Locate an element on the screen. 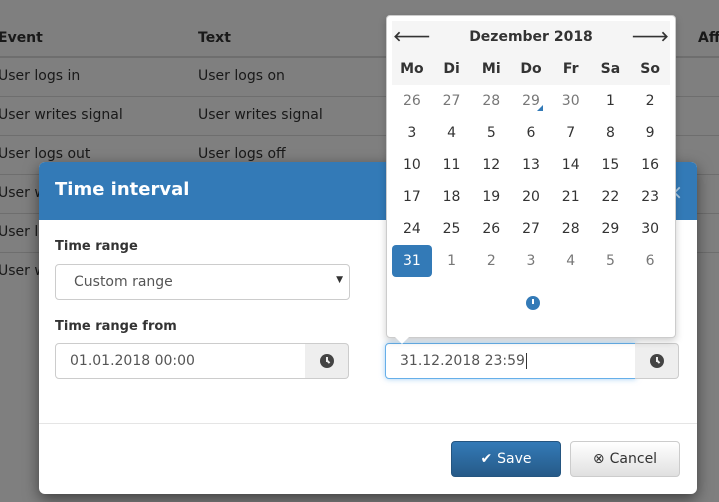 This screenshot has height=502, width=719. day-cell: 24 is located at coordinates (412, 229).